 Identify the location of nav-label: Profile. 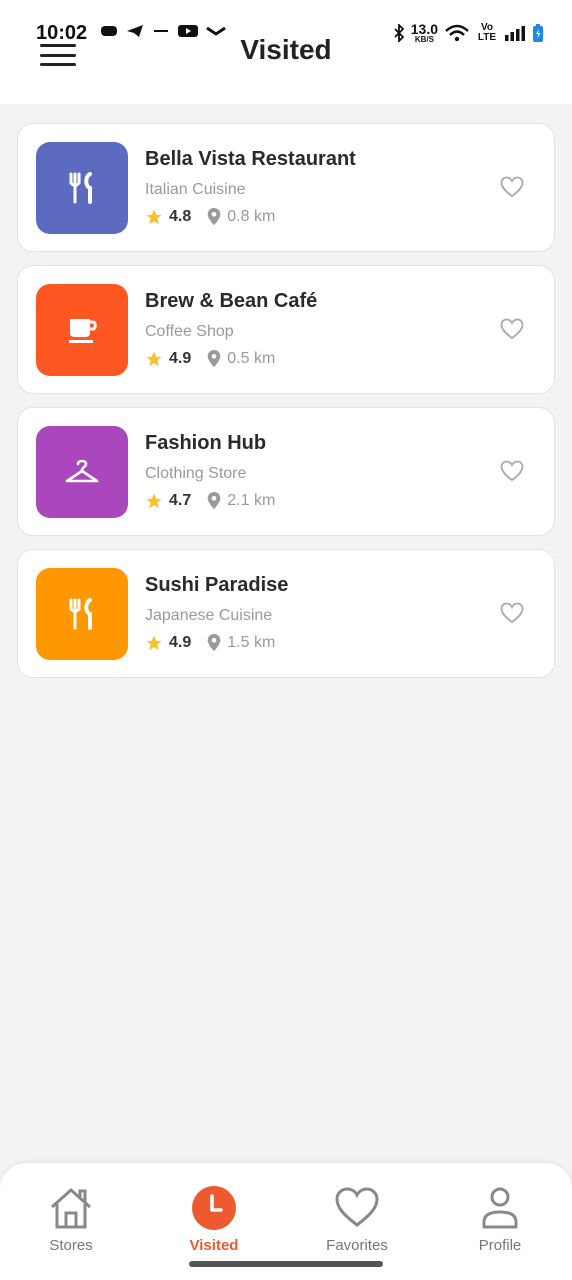
(500, 1245).